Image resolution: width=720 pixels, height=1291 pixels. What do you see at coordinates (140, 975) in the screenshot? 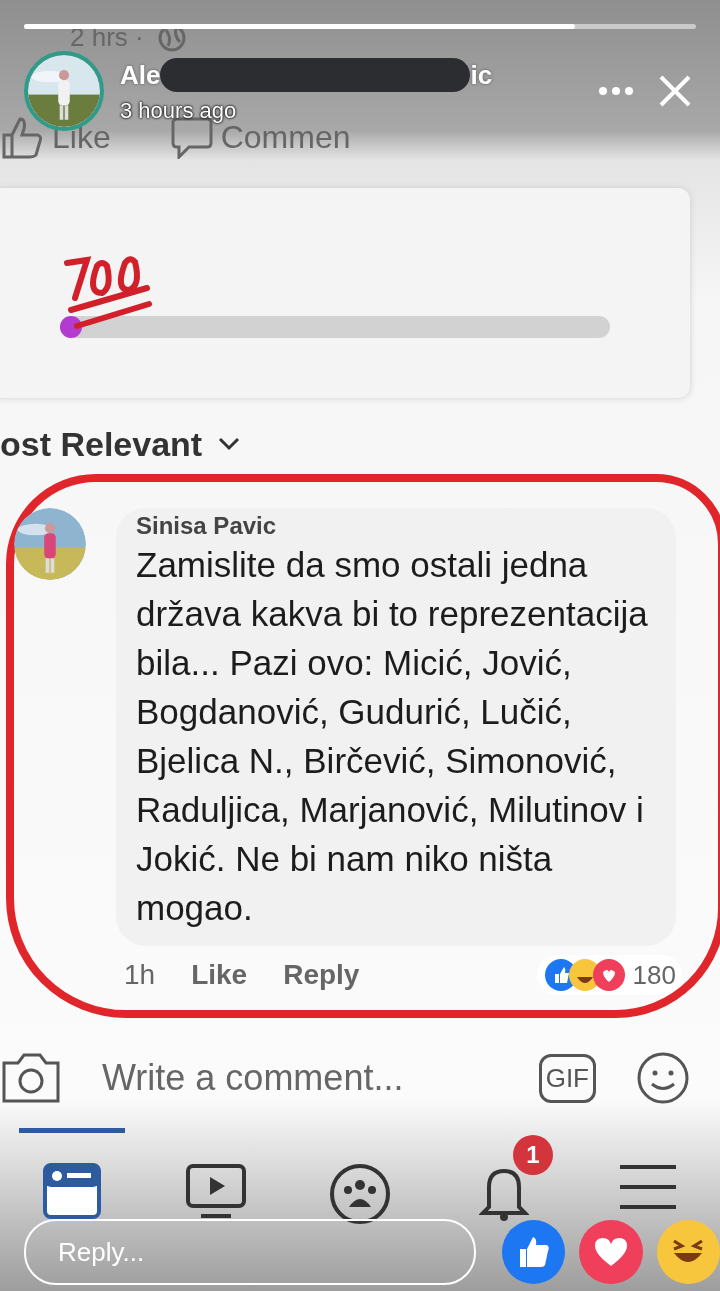
I see `comment-time: 1h` at bounding box center [140, 975].